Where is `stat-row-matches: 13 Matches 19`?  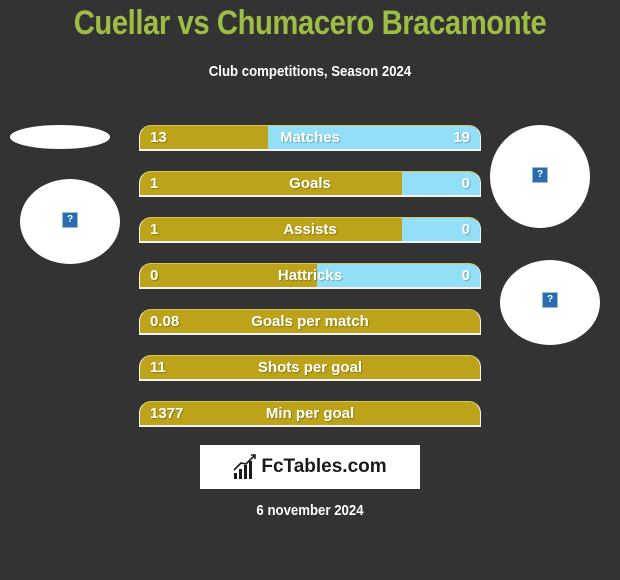 stat-row-matches: 13 Matches 19 is located at coordinates (310, 138).